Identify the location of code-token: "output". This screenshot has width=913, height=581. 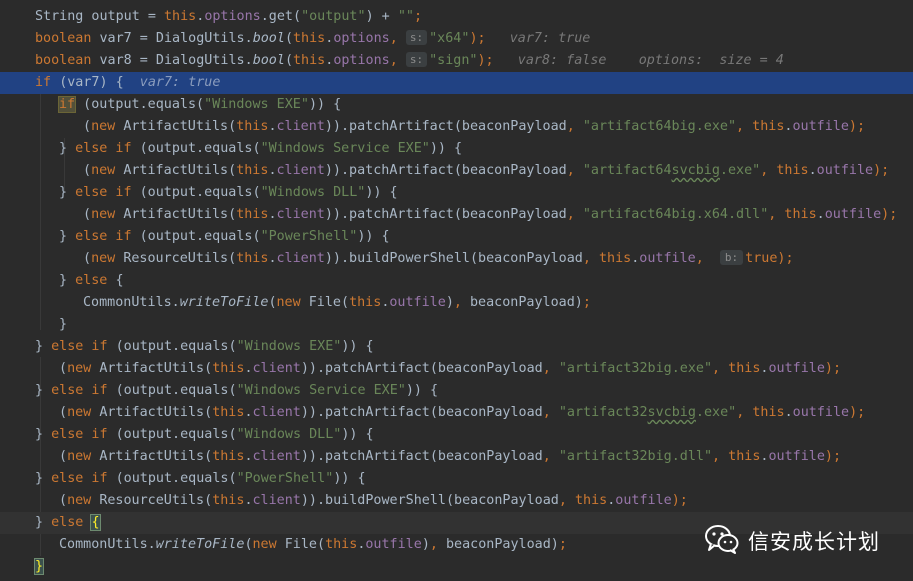
(333, 16).